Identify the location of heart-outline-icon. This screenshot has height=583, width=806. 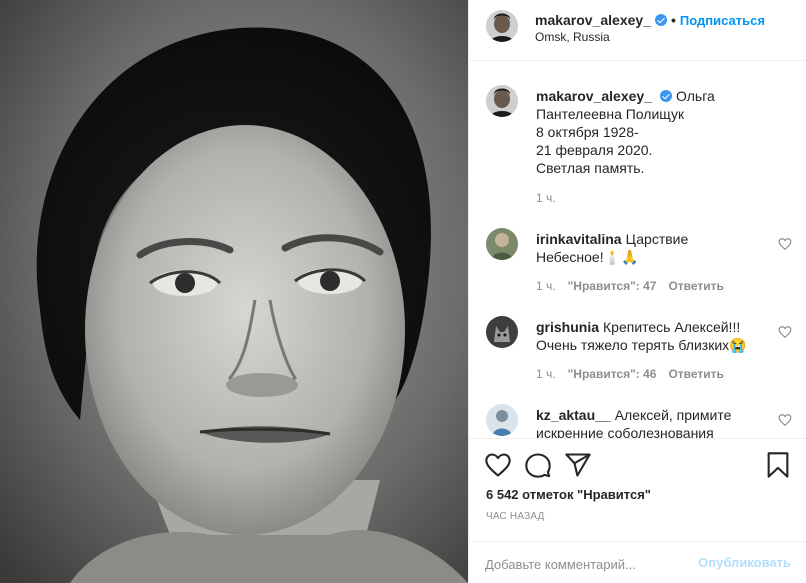
(498, 465).